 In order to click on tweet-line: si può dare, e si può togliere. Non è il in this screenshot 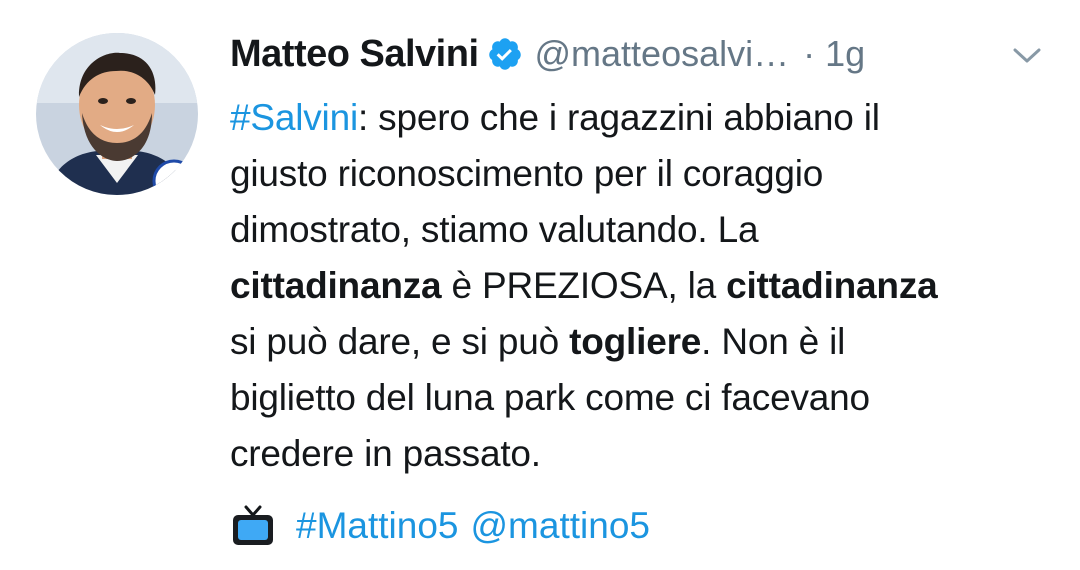, I will do `click(645, 342)`.